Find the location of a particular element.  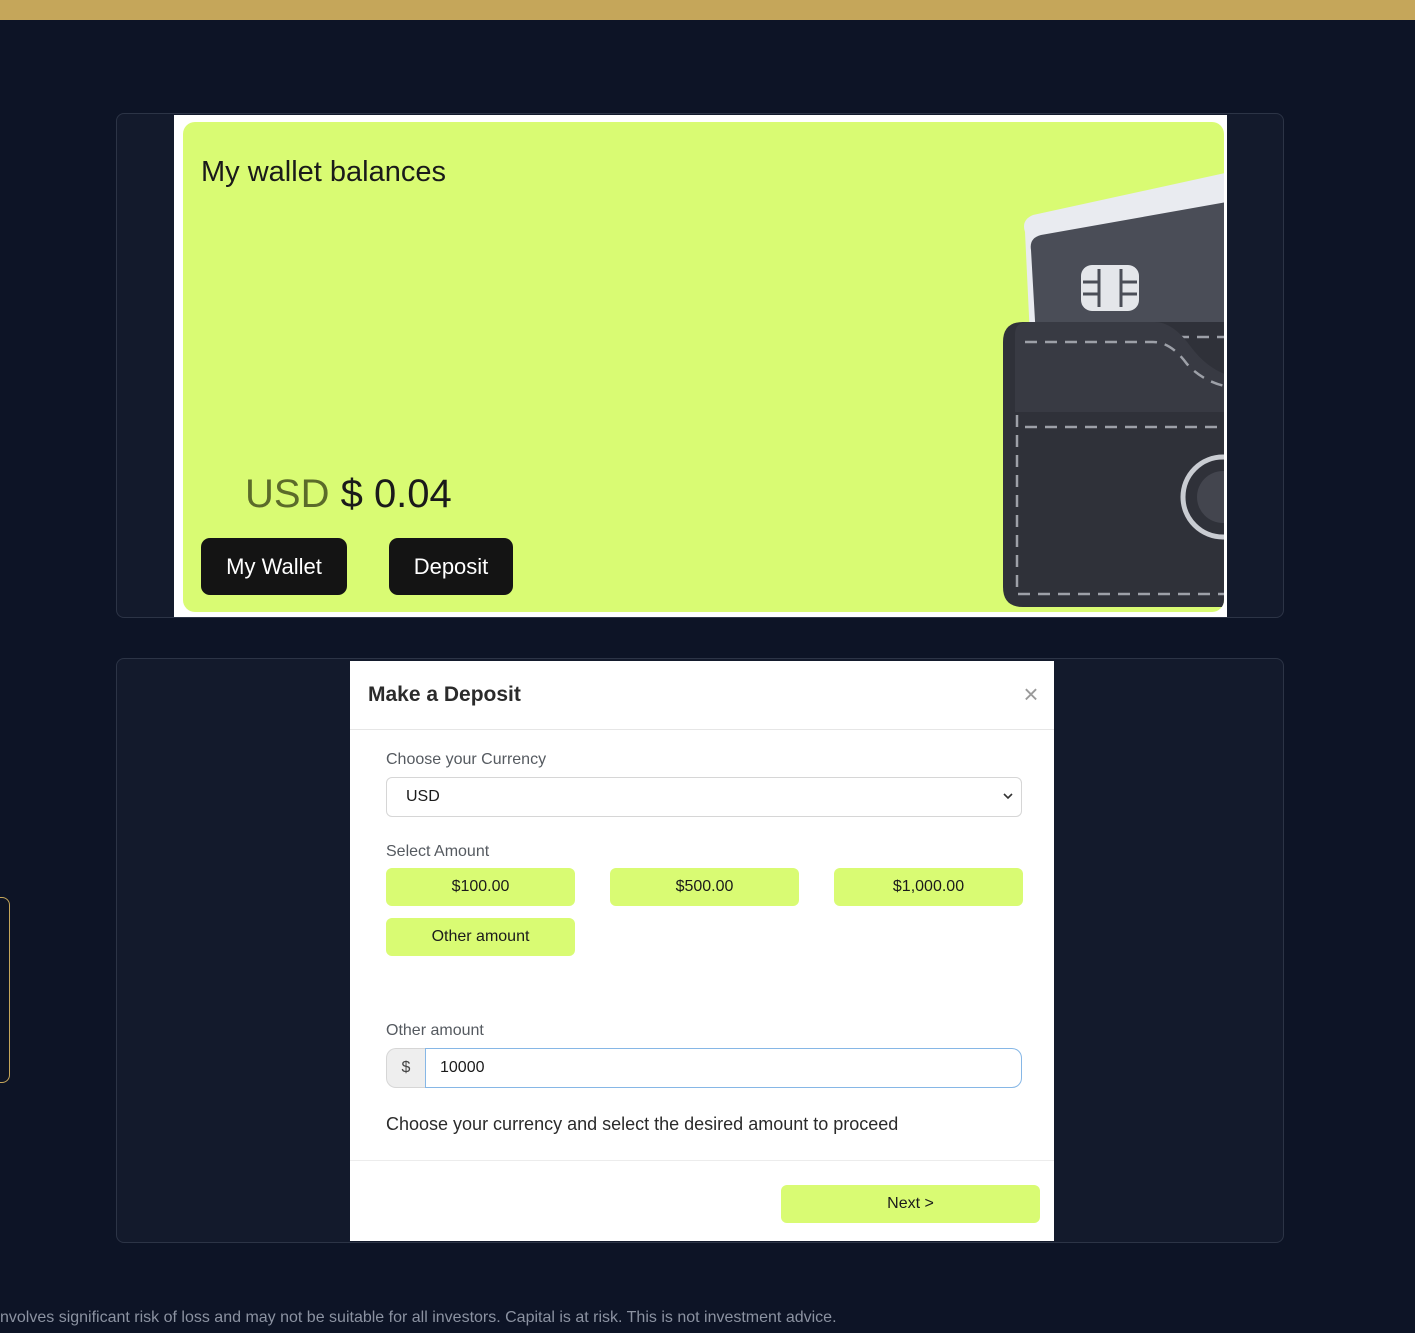

modal-title: Make a Deposit is located at coordinates (444, 694).